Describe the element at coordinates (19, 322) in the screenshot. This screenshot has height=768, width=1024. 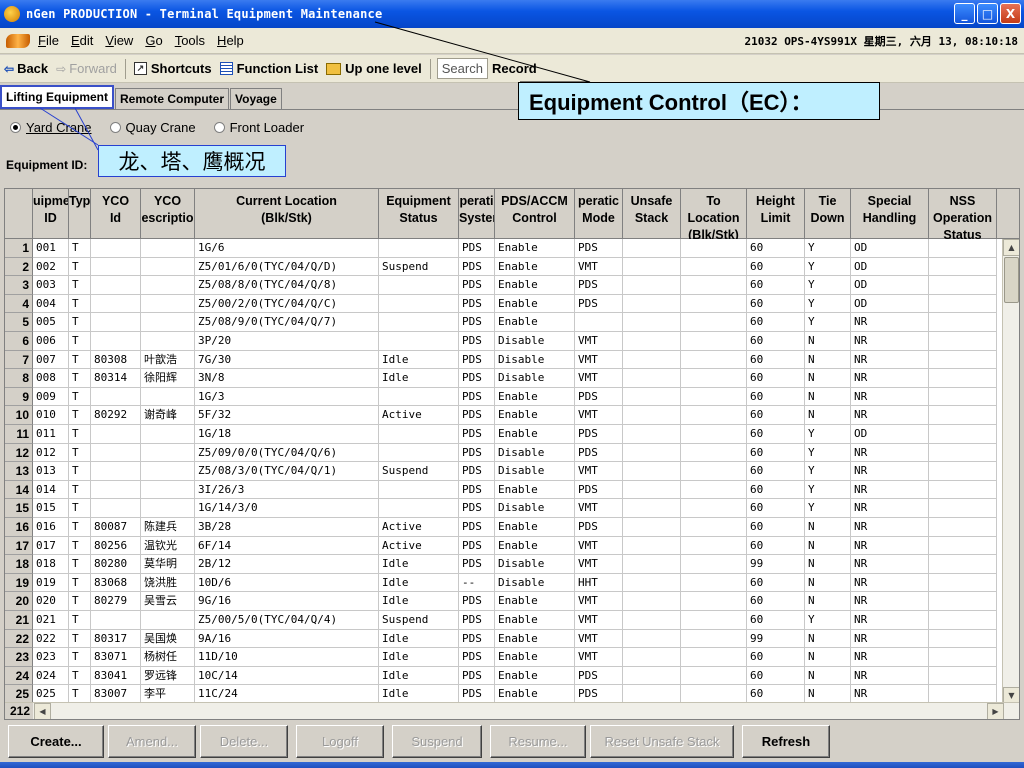
I see `row-number: 5` at that location.